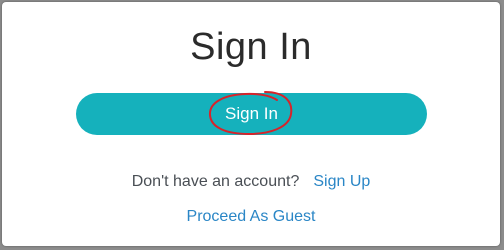 This screenshot has height=250, width=504. What do you see at coordinates (251, 47) in the screenshot?
I see `dialog-title: Sign In` at bounding box center [251, 47].